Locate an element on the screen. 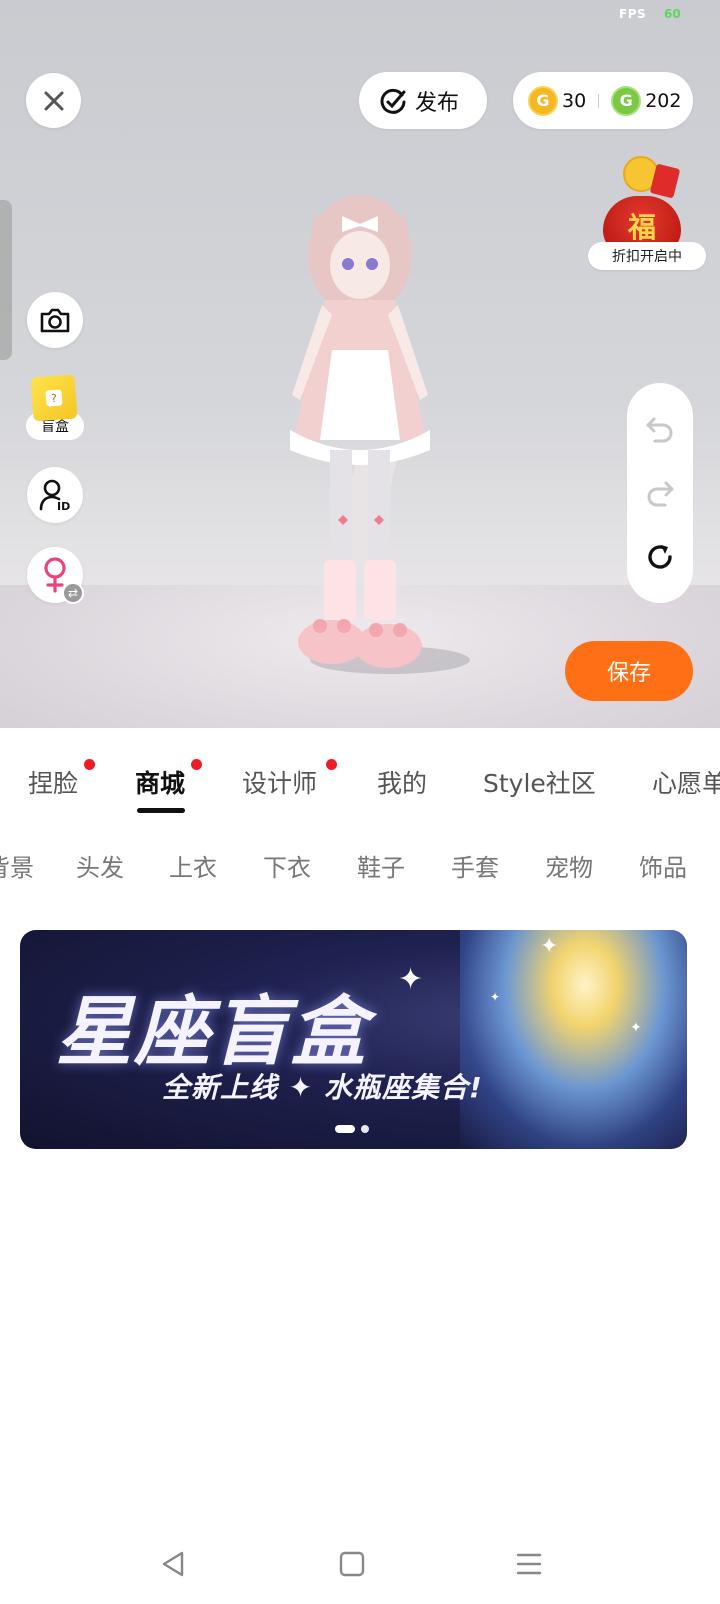 Image resolution: width=720 pixels, height=1604 pixels. fps-value: 60 is located at coordinates (672, 14).